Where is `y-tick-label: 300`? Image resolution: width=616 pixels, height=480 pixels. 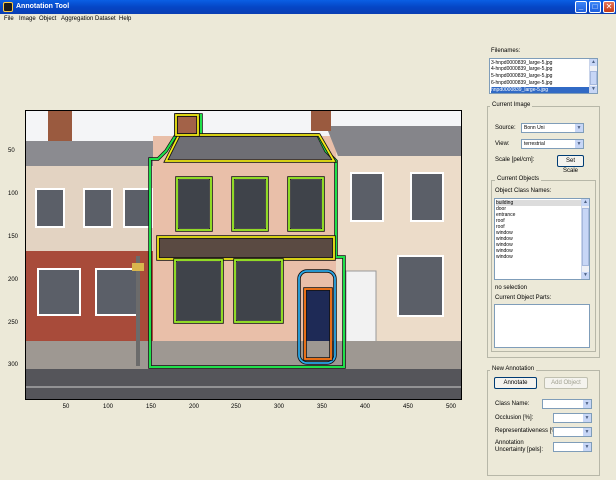
y-tick-label: 300 is located at coordinates (13, 365).